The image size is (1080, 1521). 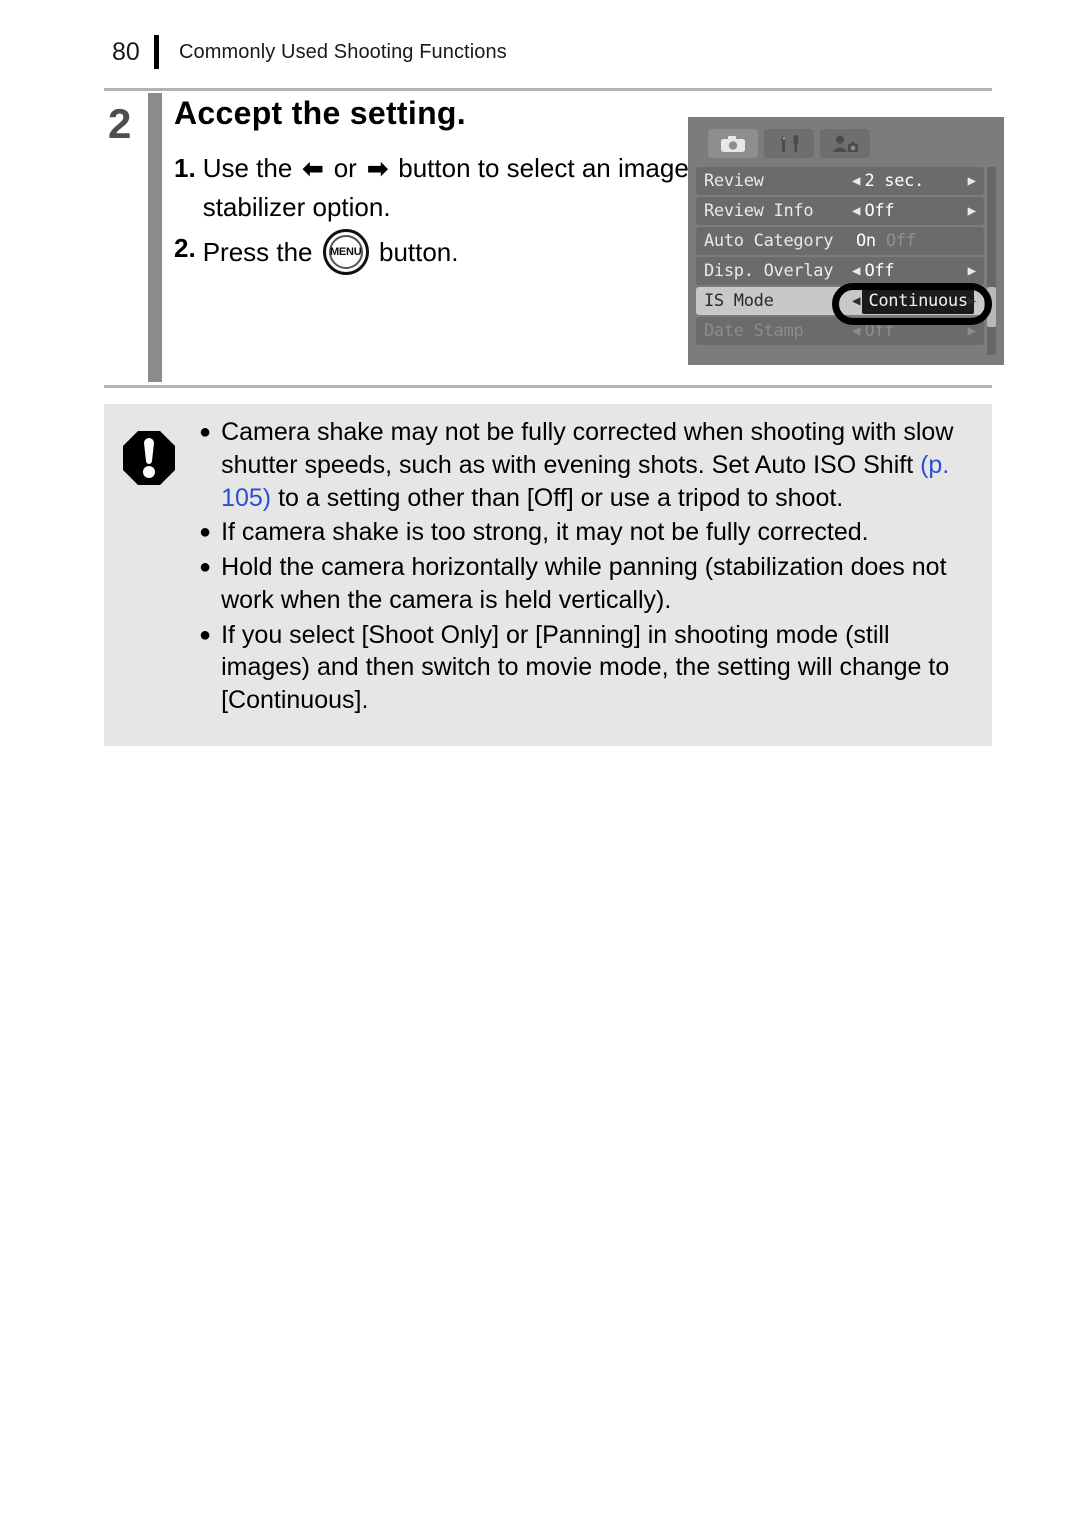 What do you see at coordinates (769, 241) in the screenshot?
I see `lcd-row-auto-category-label: Auto Category` at bounding box center [769, 241].